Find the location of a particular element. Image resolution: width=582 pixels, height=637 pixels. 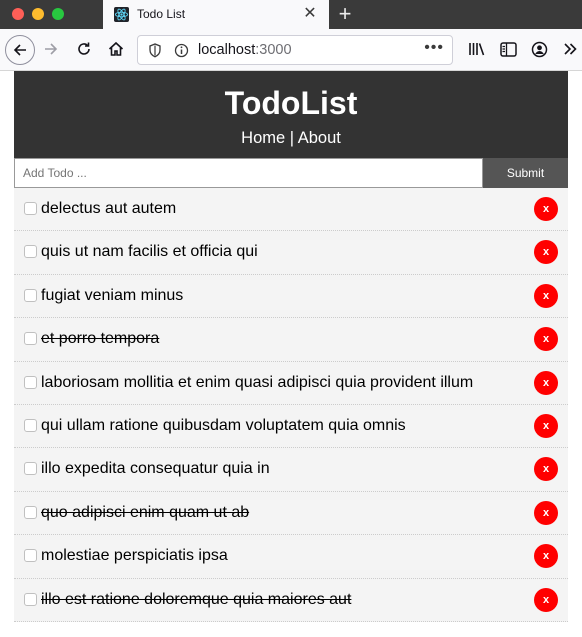

todo-title: delectus aut autem is located at coordinates (109, 208).